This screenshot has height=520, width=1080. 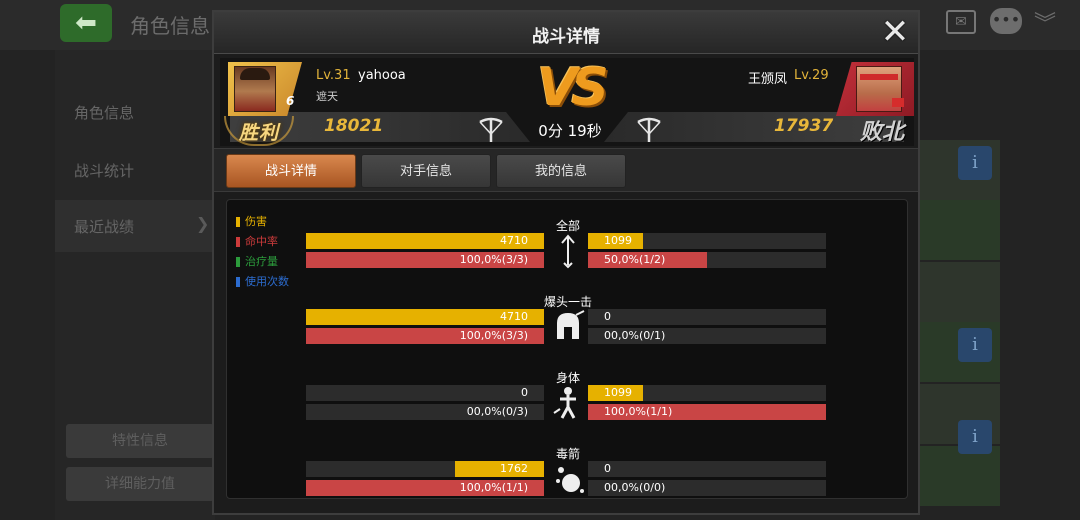 What do you see at coordinates (707, 412) in the screenshot?
I see `opponent-hit-rate-bar-track: 100,0%(1/1)` at bounding box center [707, 412].